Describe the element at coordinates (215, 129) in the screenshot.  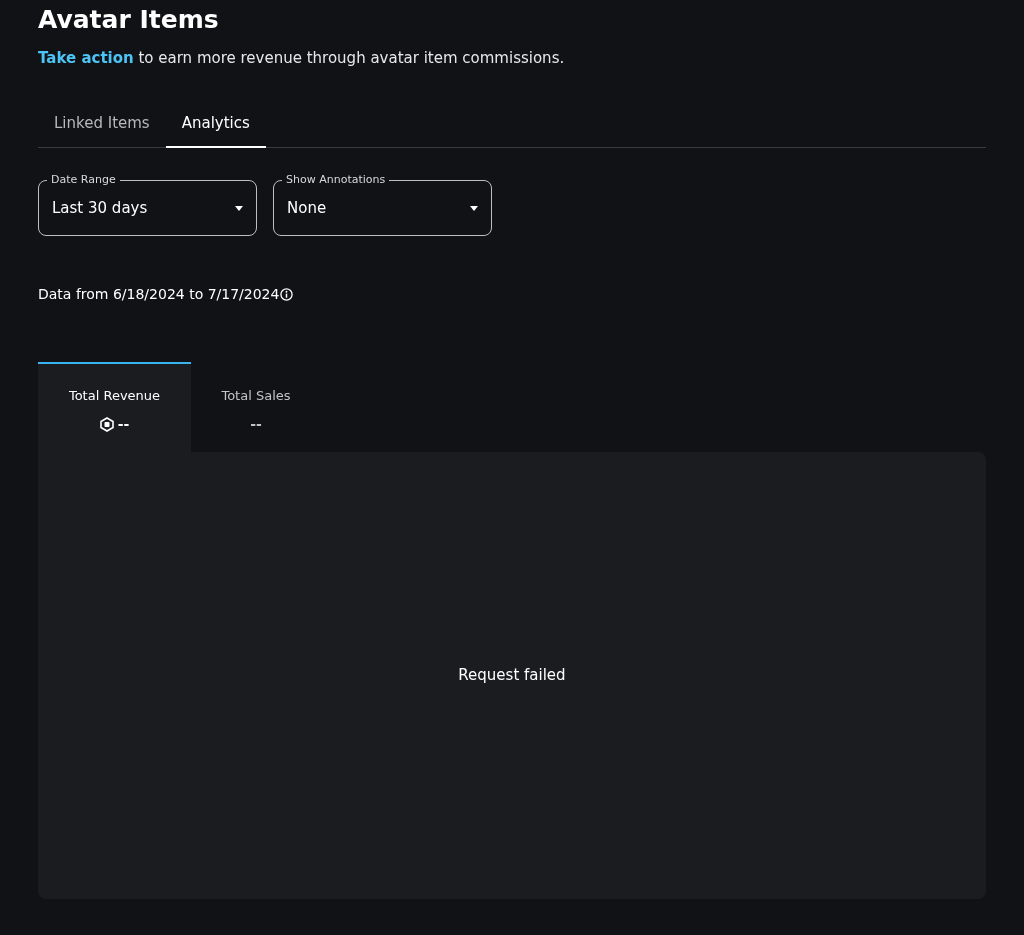
I see `tab: Analytics` at that location.